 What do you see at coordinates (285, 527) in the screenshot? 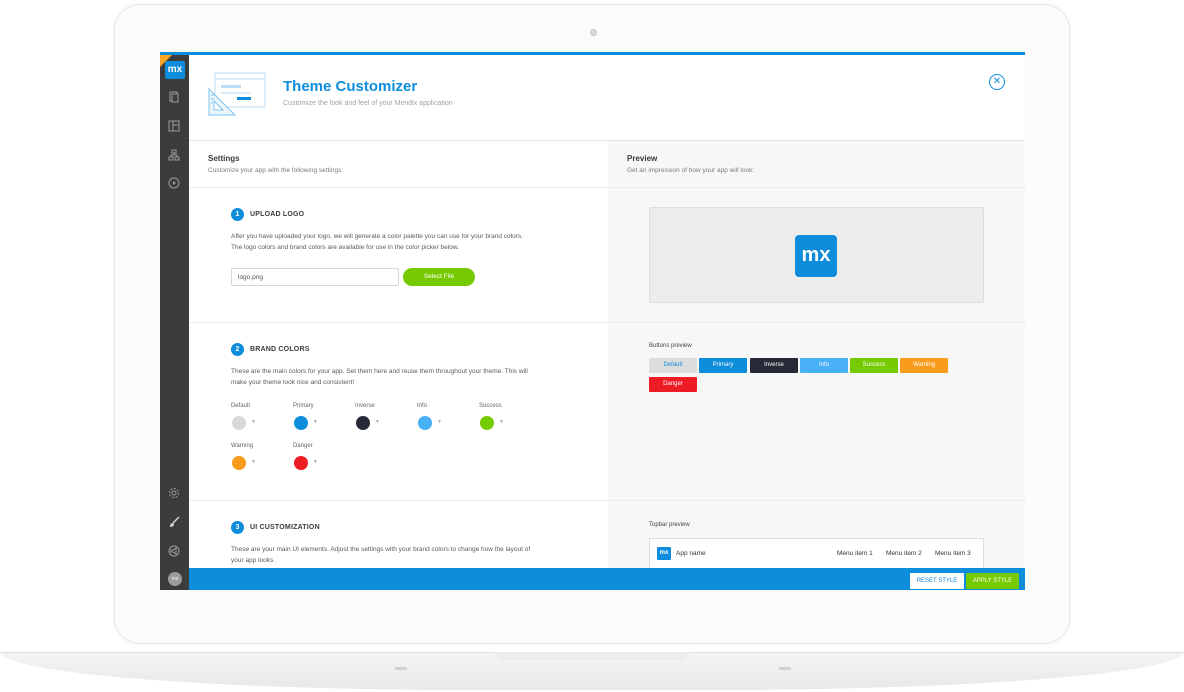
I see `step-title: UI CUSTOMIZATION` at bounding box center [285, 527].